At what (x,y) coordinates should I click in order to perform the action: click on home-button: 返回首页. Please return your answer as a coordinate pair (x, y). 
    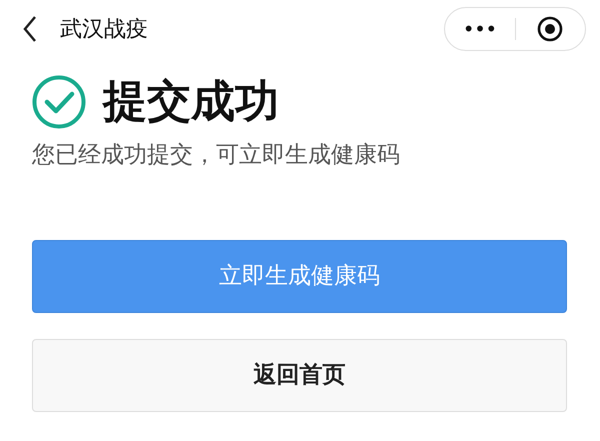
    Looking at the image, I should click on (299, 375).